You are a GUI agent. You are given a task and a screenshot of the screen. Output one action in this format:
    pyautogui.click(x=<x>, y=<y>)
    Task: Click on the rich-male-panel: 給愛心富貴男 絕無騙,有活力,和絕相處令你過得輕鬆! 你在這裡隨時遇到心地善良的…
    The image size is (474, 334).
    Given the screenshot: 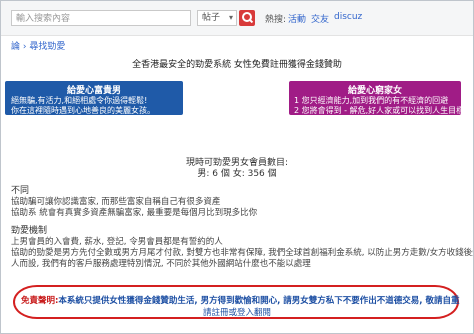 What is the action you would take?
    pyautogui.click(x=94, y=98)
    